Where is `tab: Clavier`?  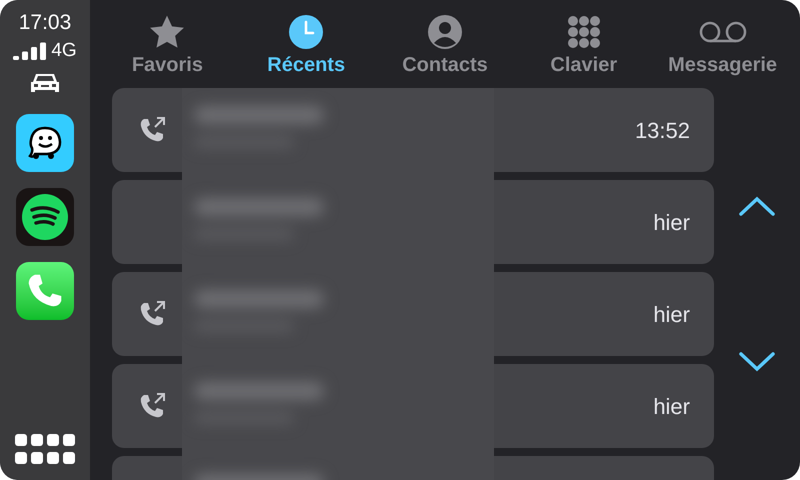
tab: Clavier is located at coordinates (584, 44).